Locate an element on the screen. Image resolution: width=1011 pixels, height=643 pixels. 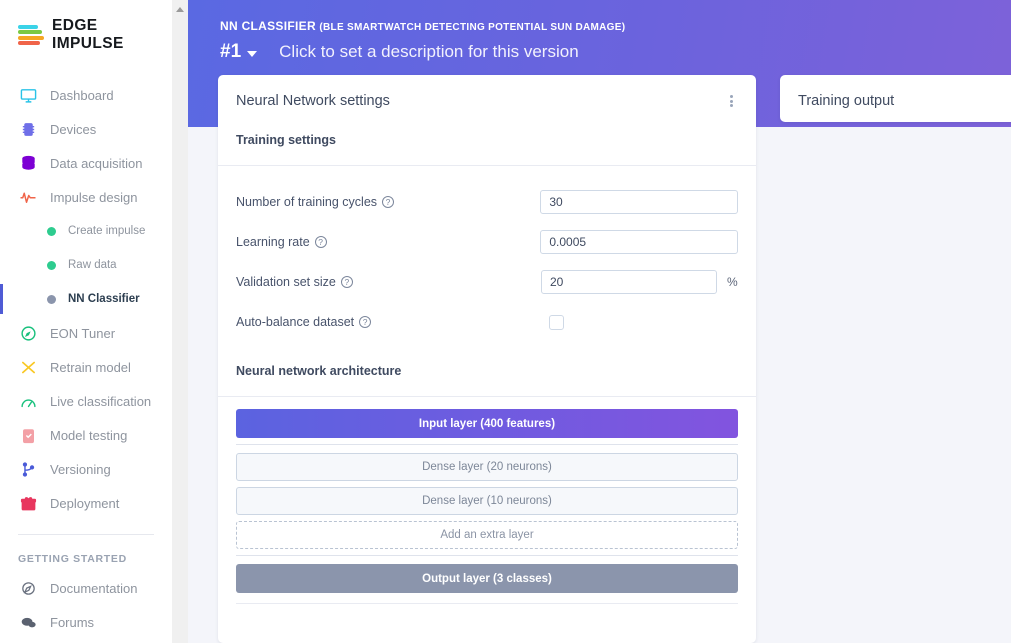
card-header: Neural Network settings is located at coordinates (487, 92).